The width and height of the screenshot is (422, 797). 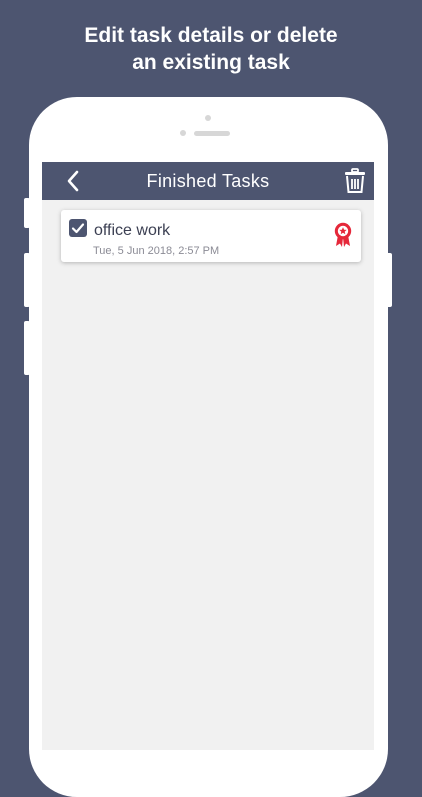 I want to click on phone-volume-up-button, so click(x=27, y=280).